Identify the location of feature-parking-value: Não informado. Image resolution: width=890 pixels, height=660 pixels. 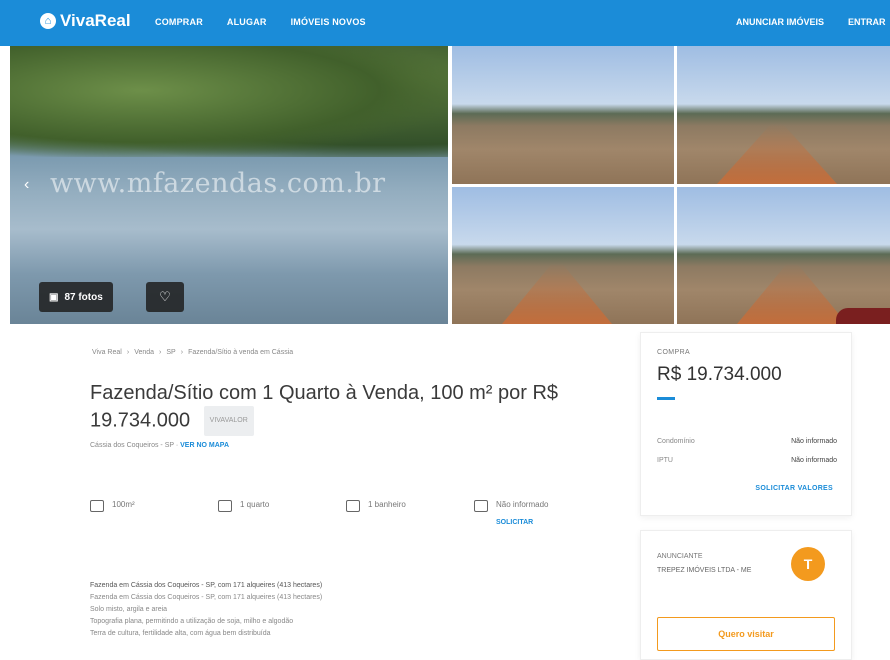
(522, 504).